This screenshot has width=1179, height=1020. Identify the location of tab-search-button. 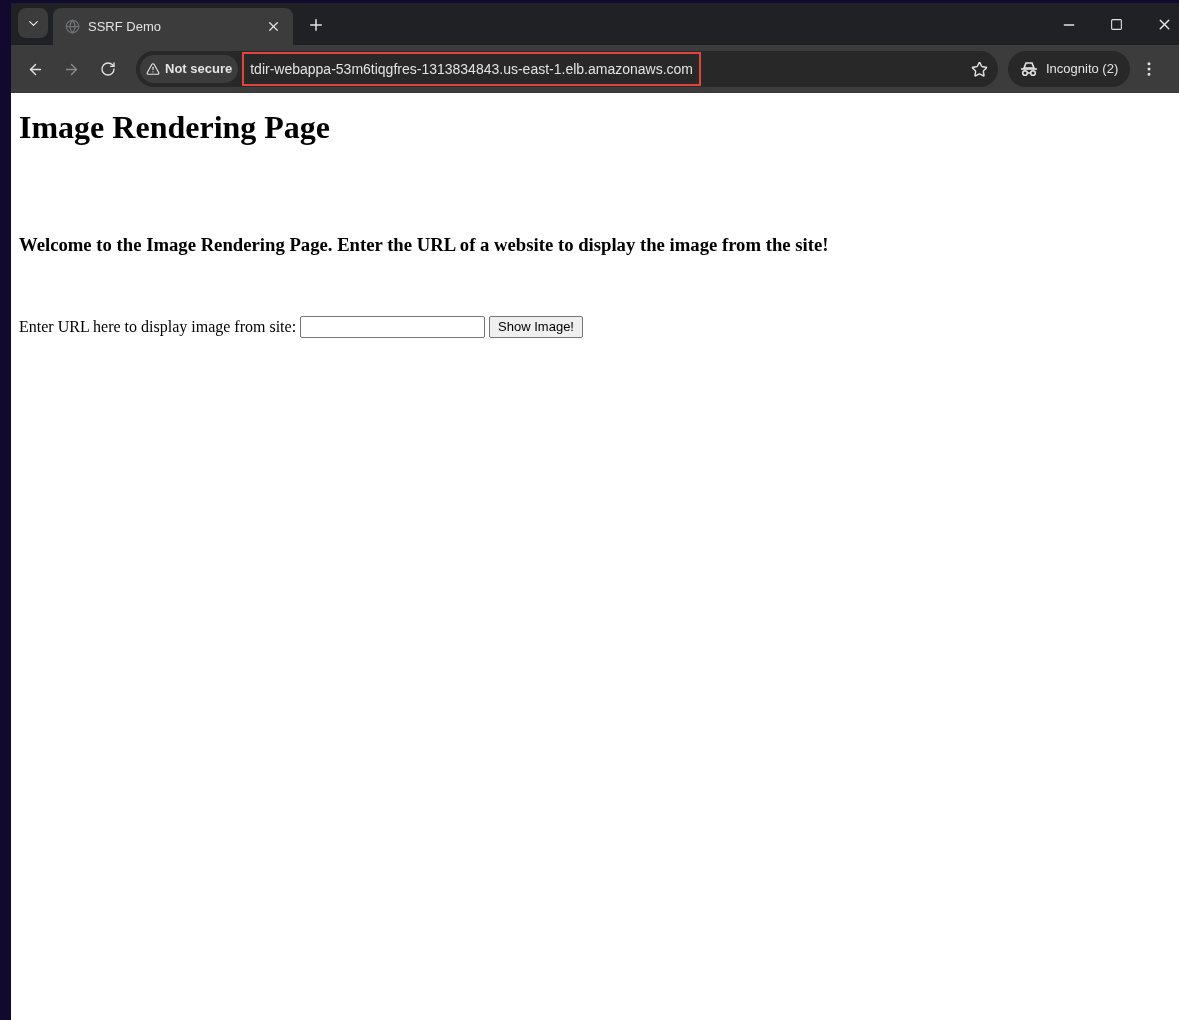
(33, 23).